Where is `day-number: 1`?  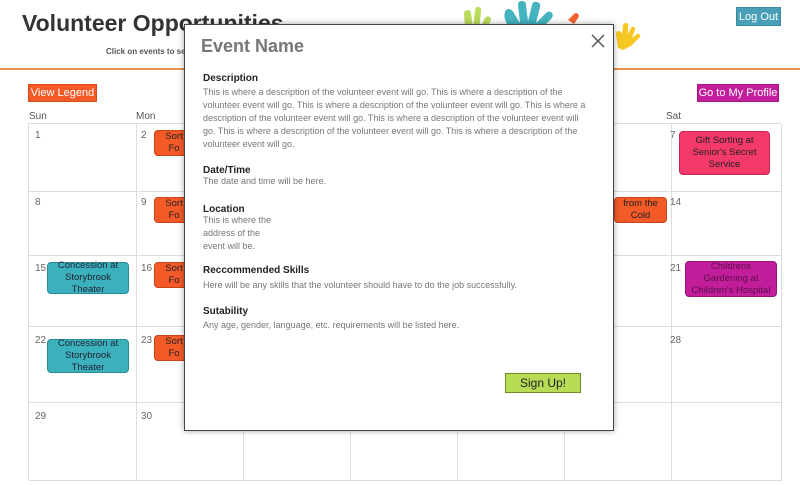
day-number: 1 is located at coordinates (38, 135).